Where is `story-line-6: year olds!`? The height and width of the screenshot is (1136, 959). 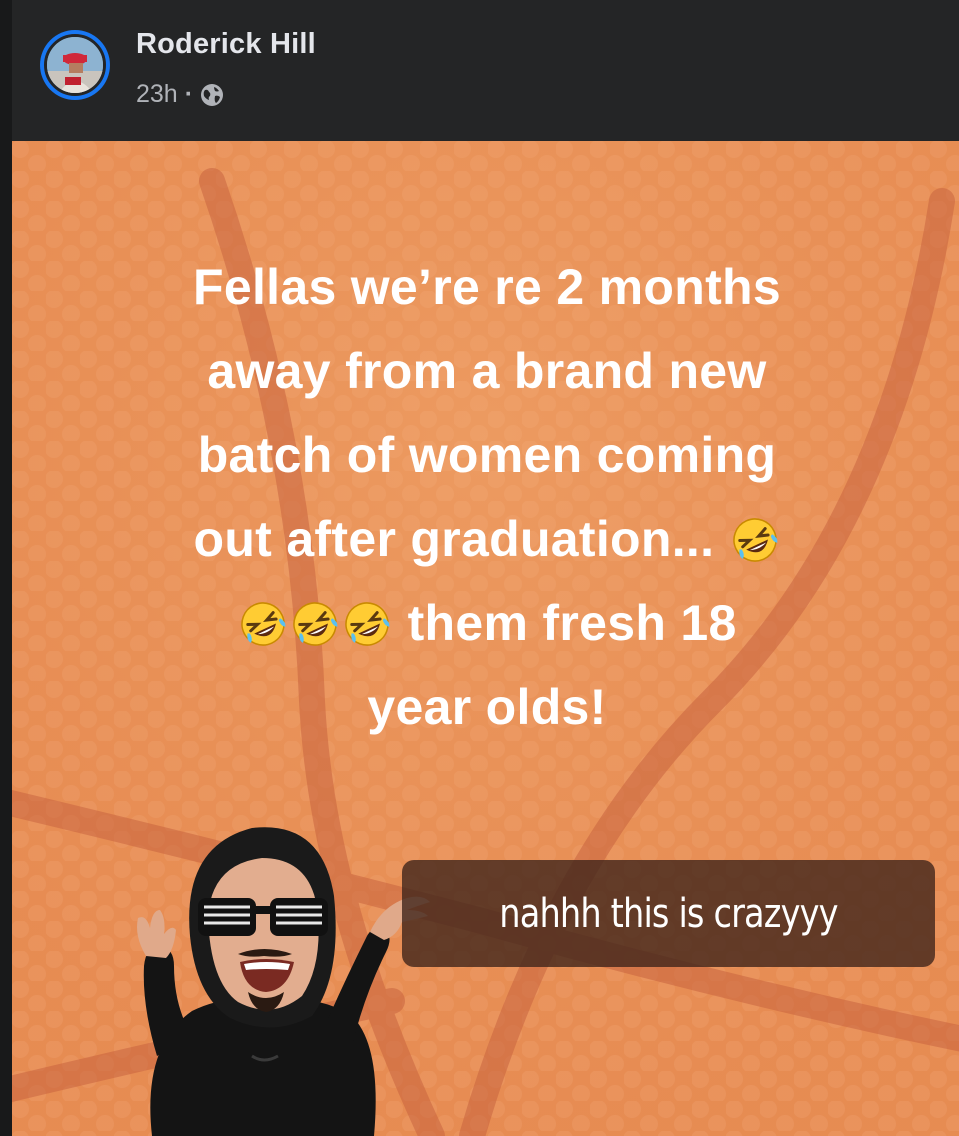
story-line-6: year olds! is located at coordinates (487, 707).